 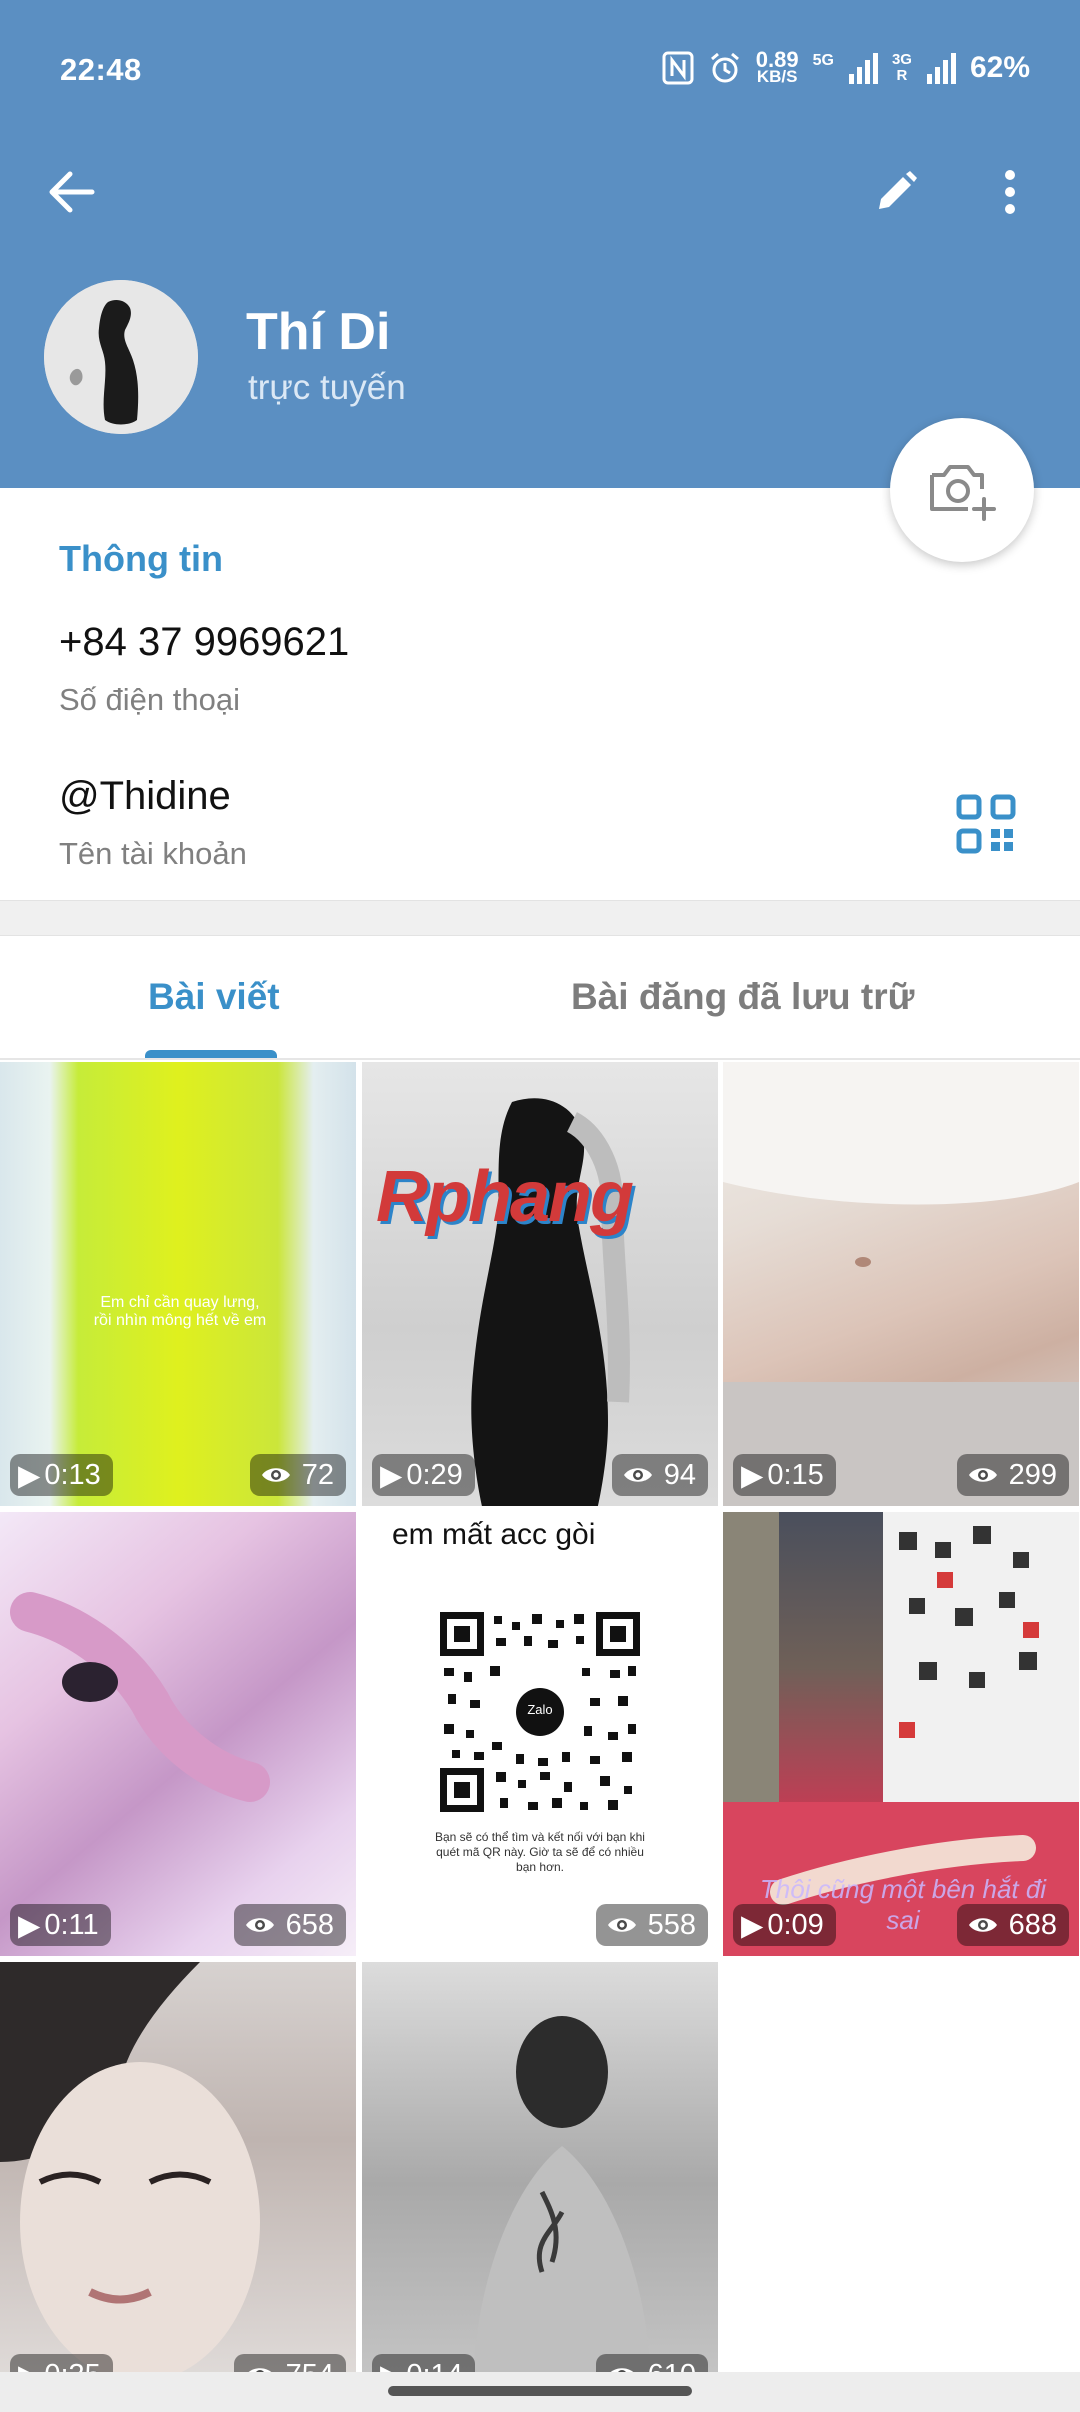 I want to click on status-bar: 22:48 0.89 KB/S 5G 3G R 62%, so click(x=540, y=70).